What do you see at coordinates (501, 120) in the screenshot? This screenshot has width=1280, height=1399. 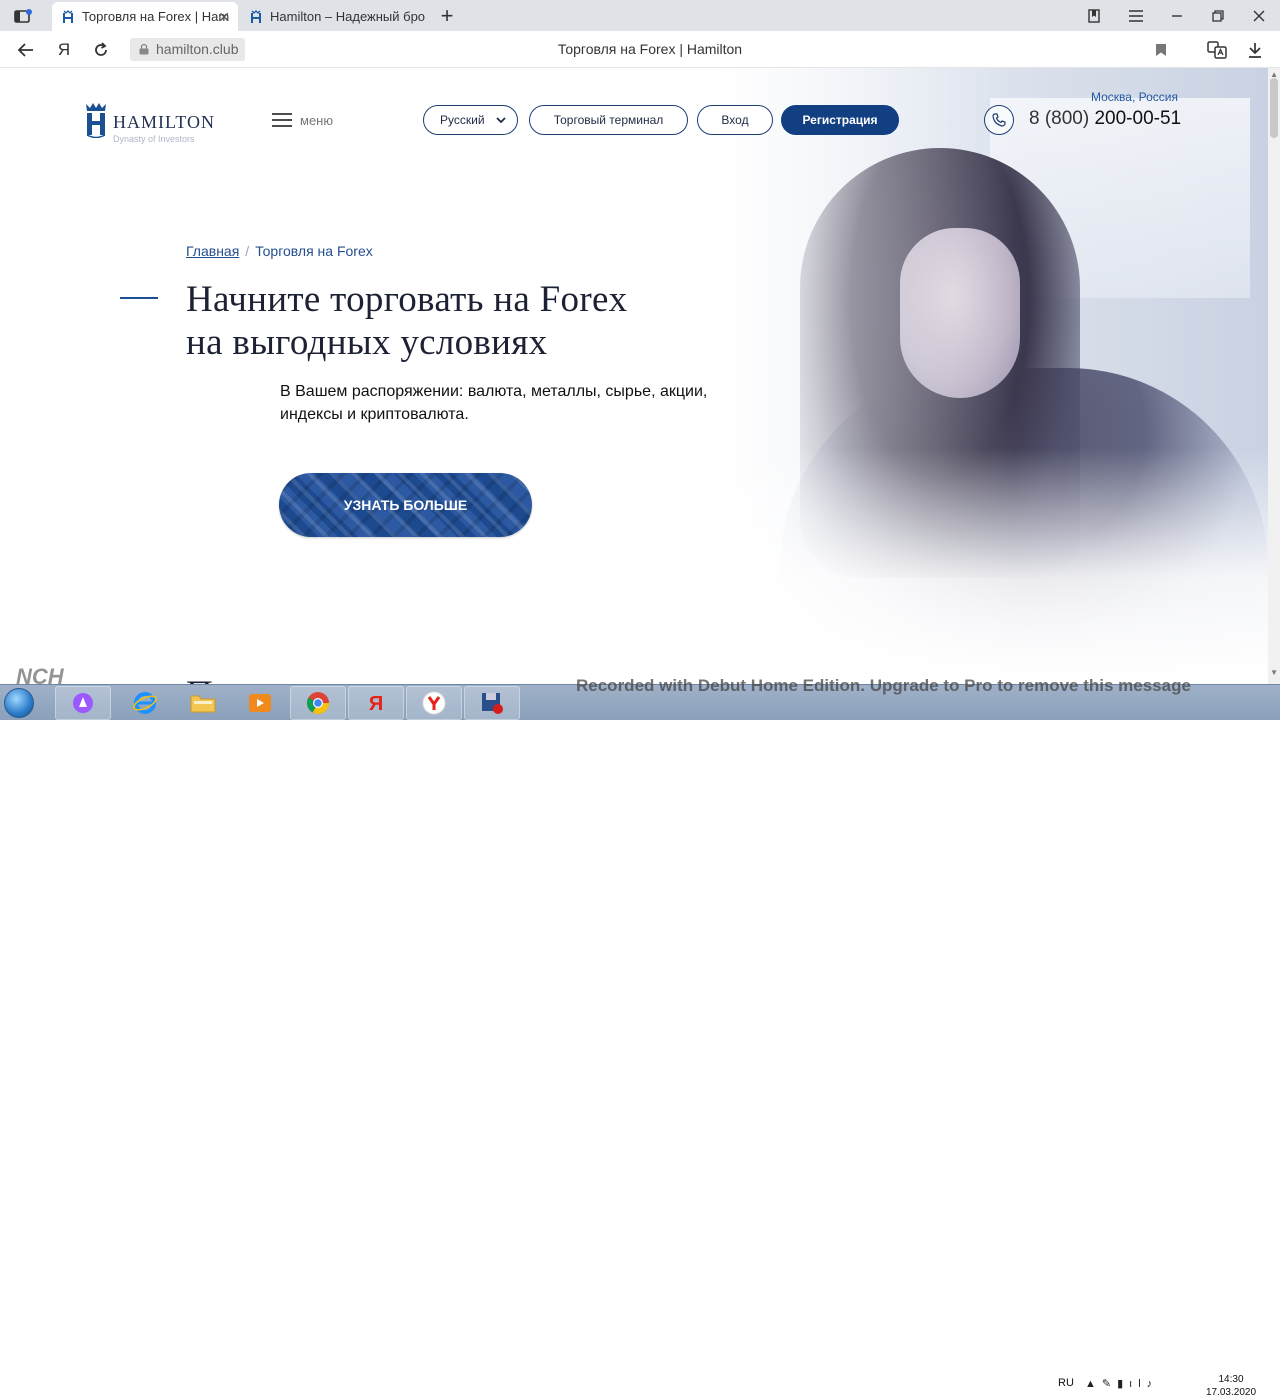 I see `chevron-down-icon` at bounding box center [501, 120].